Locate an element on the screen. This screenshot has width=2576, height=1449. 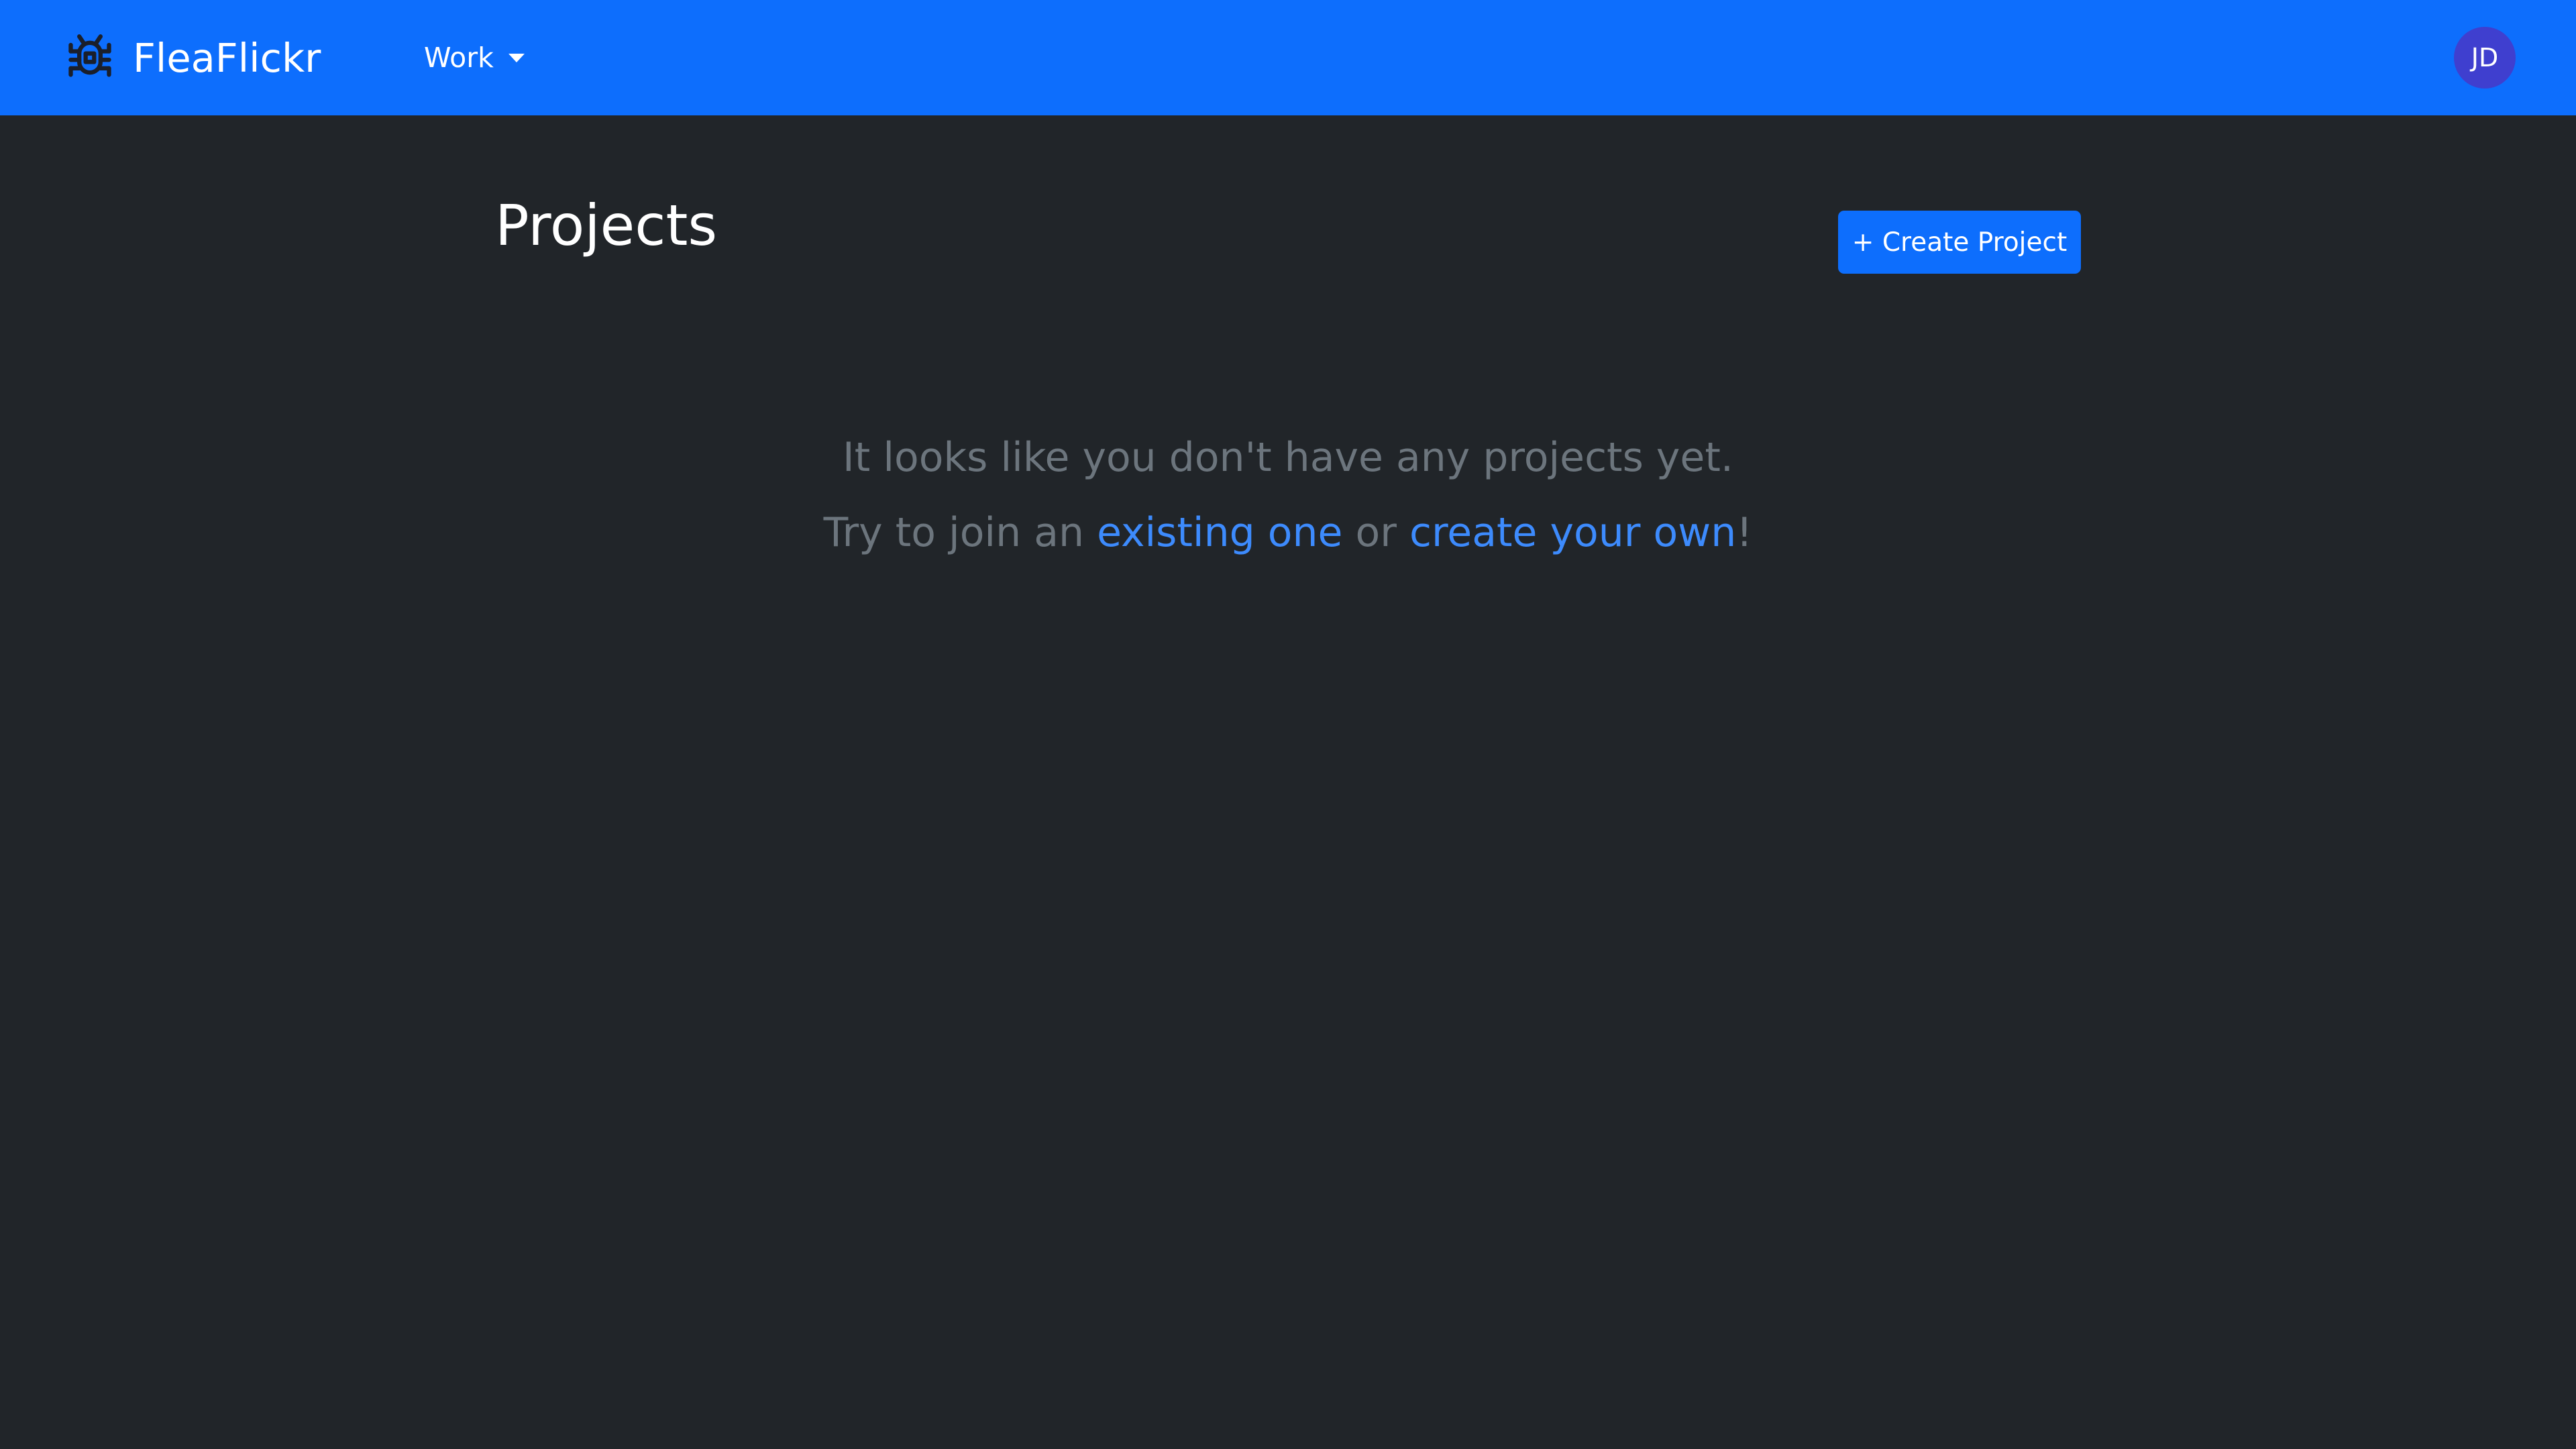
create-project-button: + Create Project is located at coordinates (1959, 242).